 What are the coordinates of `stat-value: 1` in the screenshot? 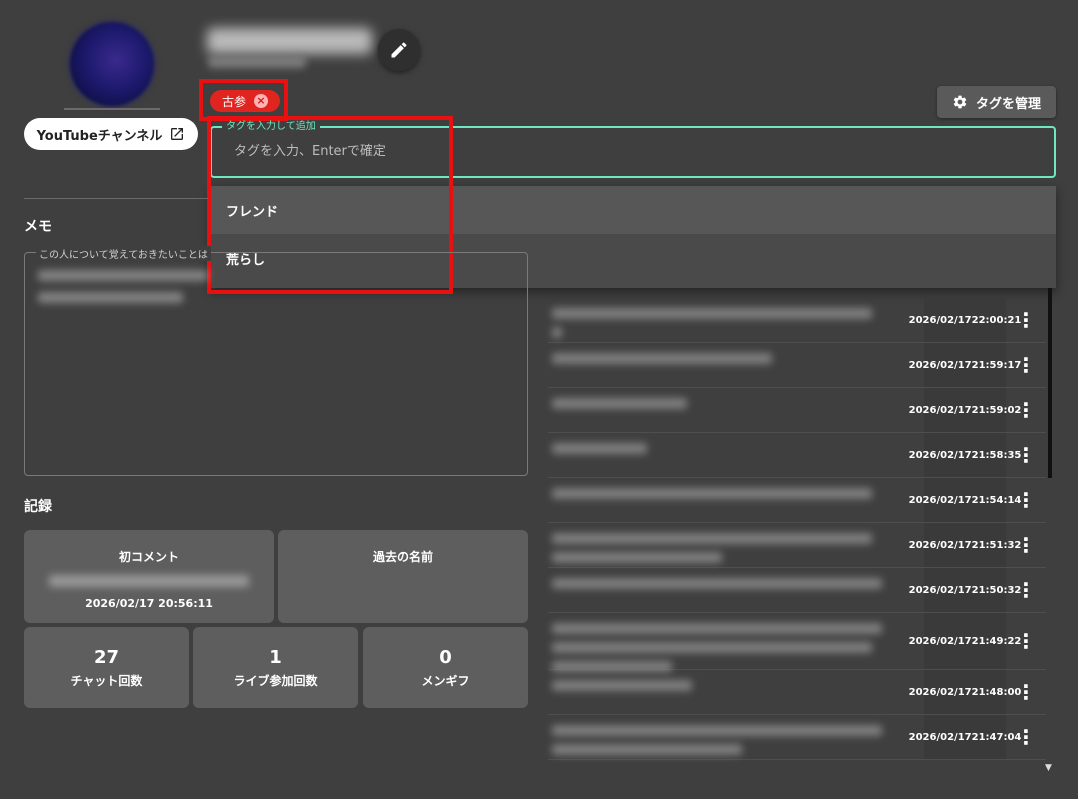 It's located at (275, 657).